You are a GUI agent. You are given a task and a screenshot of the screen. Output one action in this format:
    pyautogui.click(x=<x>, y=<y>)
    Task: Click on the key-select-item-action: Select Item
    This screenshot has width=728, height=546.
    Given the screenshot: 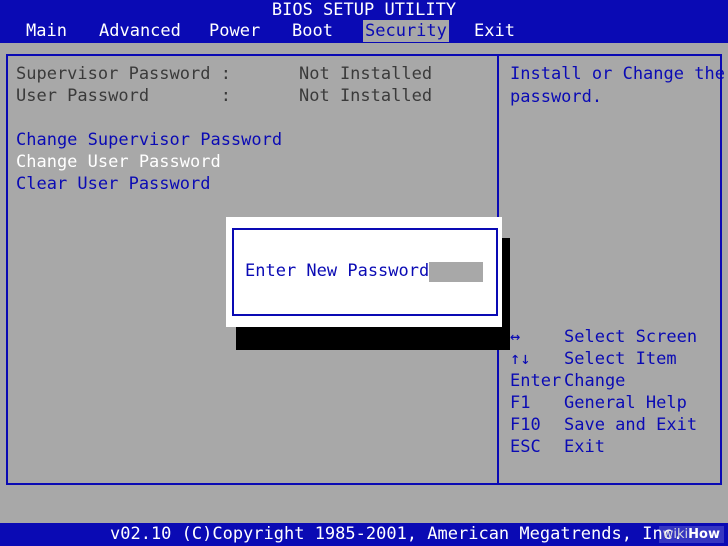 What is the action you would take?
    pyautogui.click(x=620, y=359)
    